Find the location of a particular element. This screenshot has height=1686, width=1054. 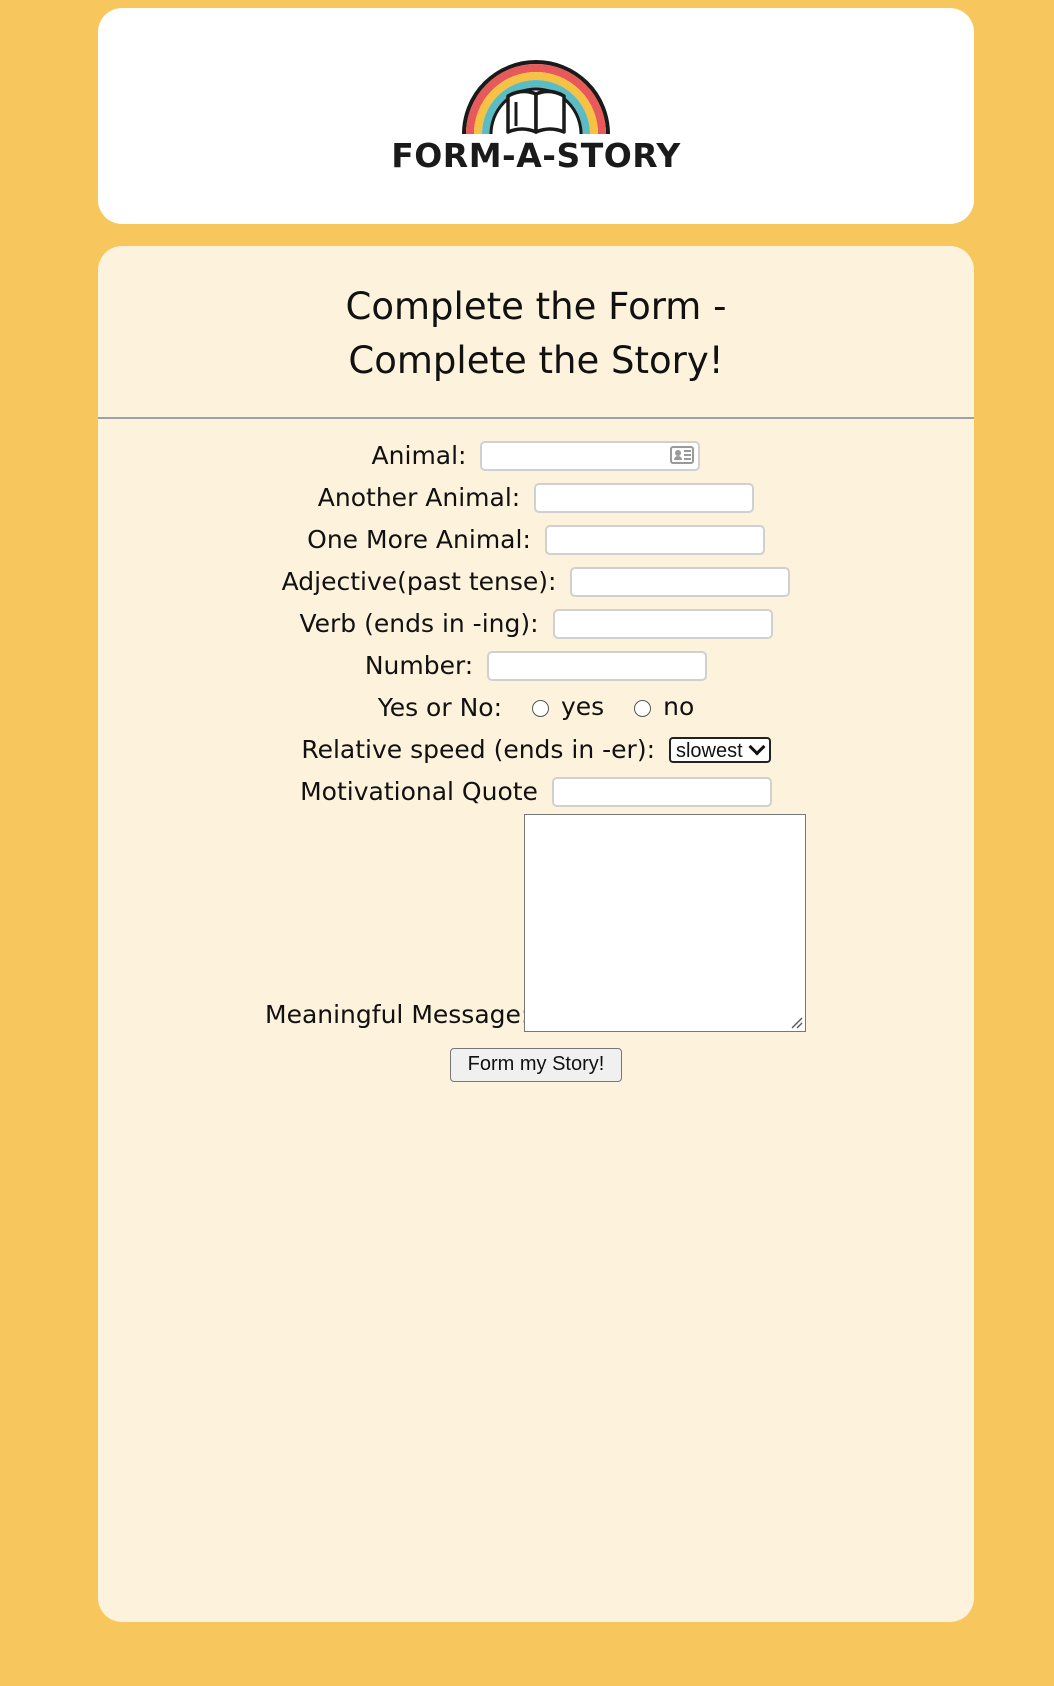

animal-row: Animal: is located at coordinates (536, 455).